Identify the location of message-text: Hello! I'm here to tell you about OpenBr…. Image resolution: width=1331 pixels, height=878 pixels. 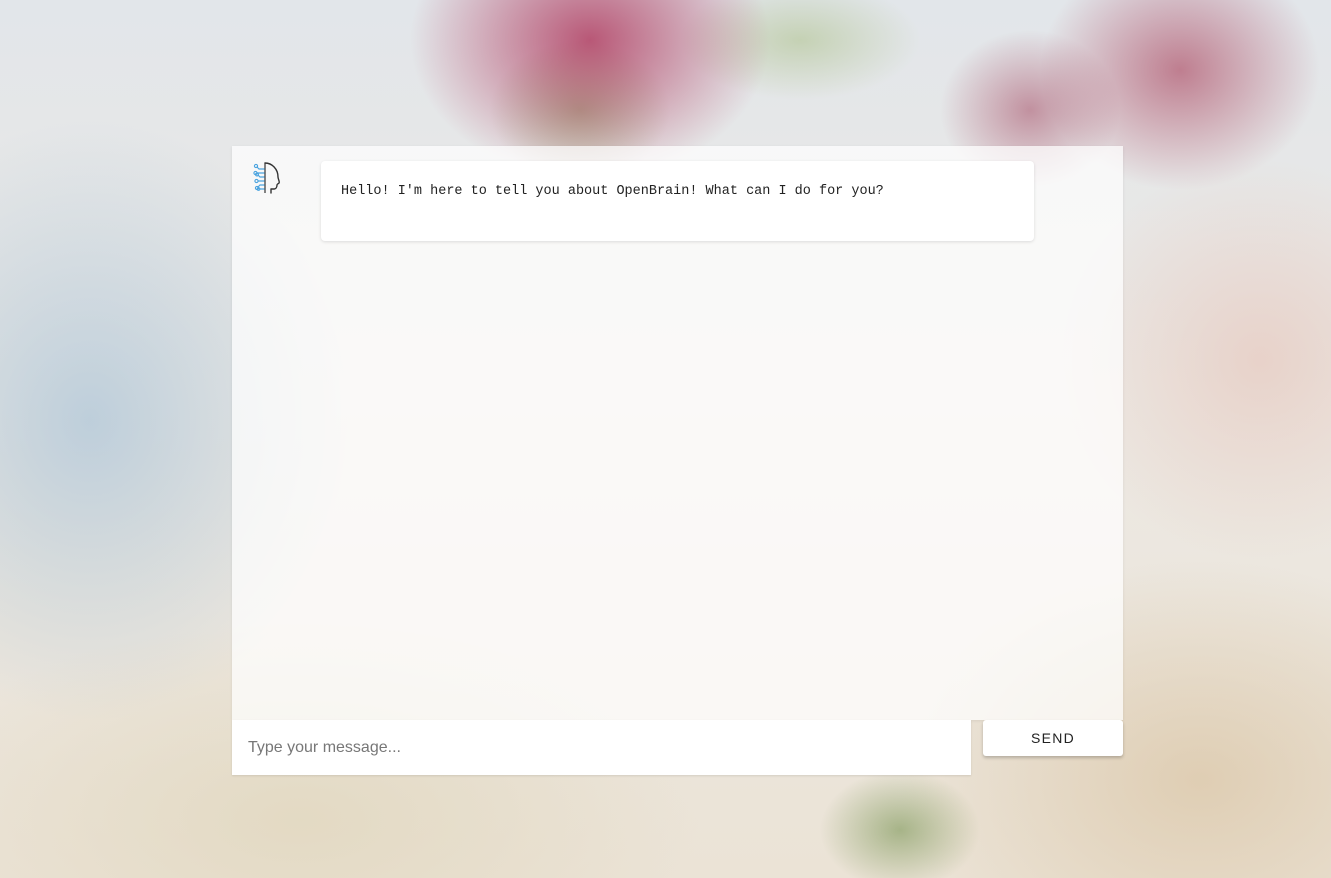
(612, 191).